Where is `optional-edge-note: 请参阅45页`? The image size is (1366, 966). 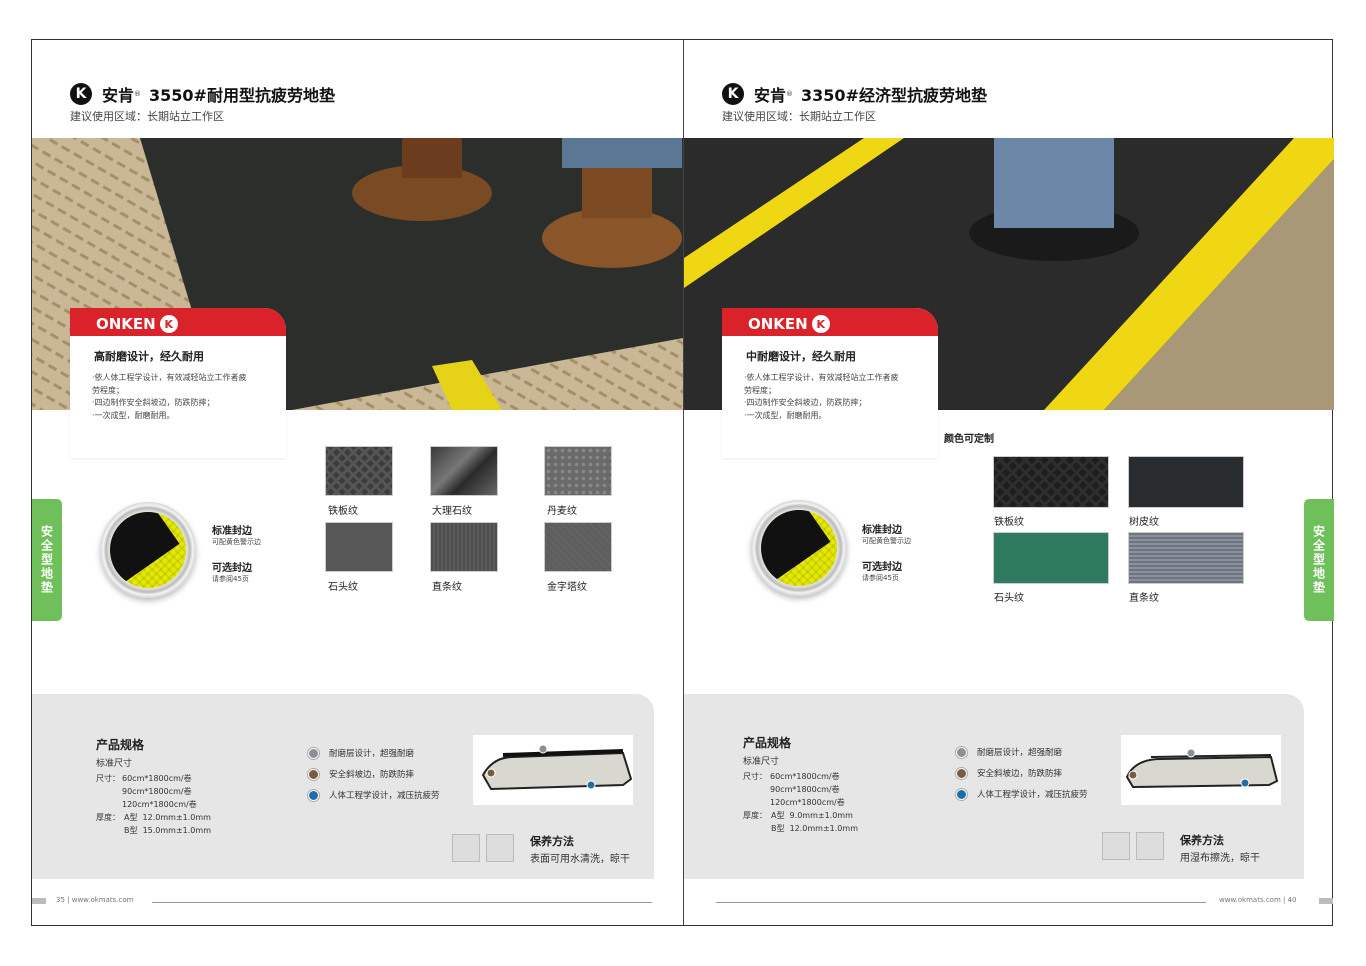
optional-edge-note: 请参阅45页 is located at coordinates (230, 579).